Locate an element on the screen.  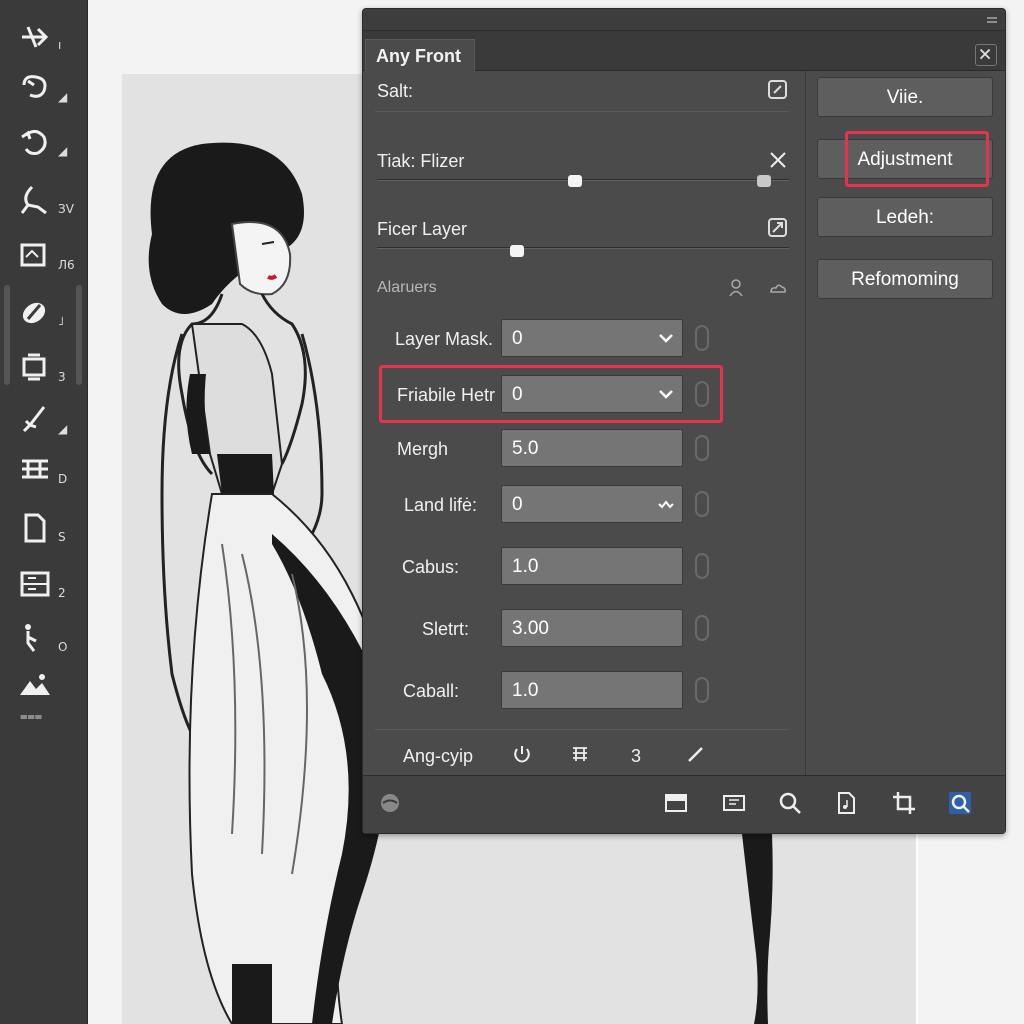
close-x-icon is located at coordinates (778, 160).